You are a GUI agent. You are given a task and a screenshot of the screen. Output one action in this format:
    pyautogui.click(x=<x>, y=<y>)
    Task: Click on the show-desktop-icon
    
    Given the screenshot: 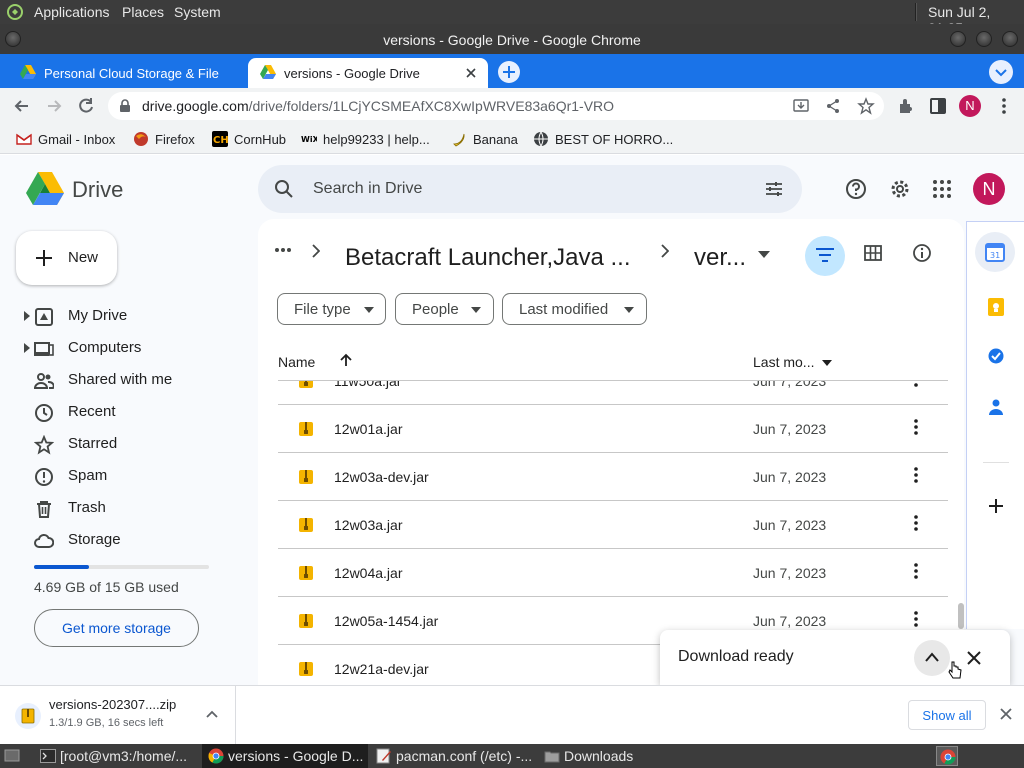 What is the action you would take?
    pyautogui.click(x=12, y=756)
    